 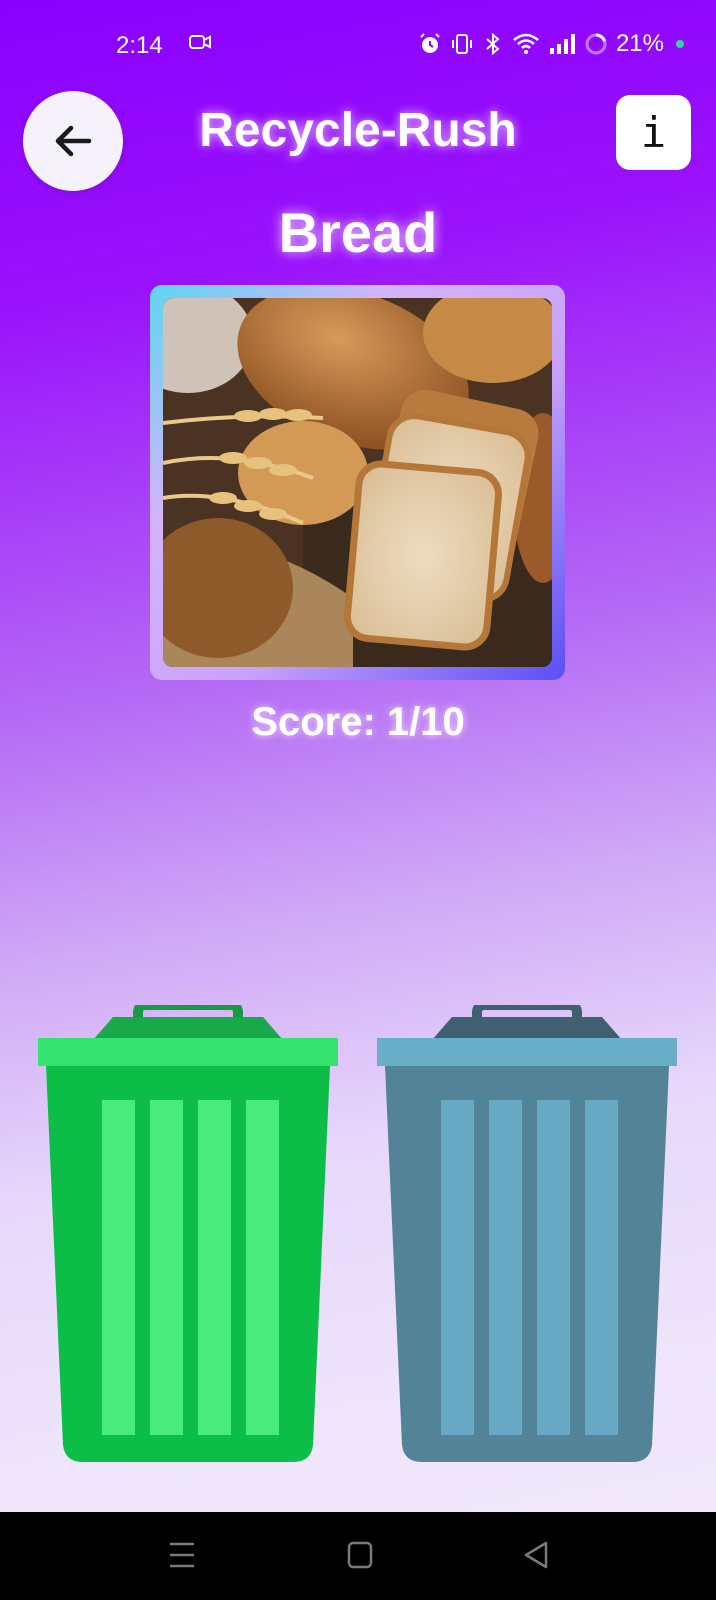 What do you see at coordinates (536, 1557) in the screenshot?
I see `back-icon` at bounding box center [536, 1557].